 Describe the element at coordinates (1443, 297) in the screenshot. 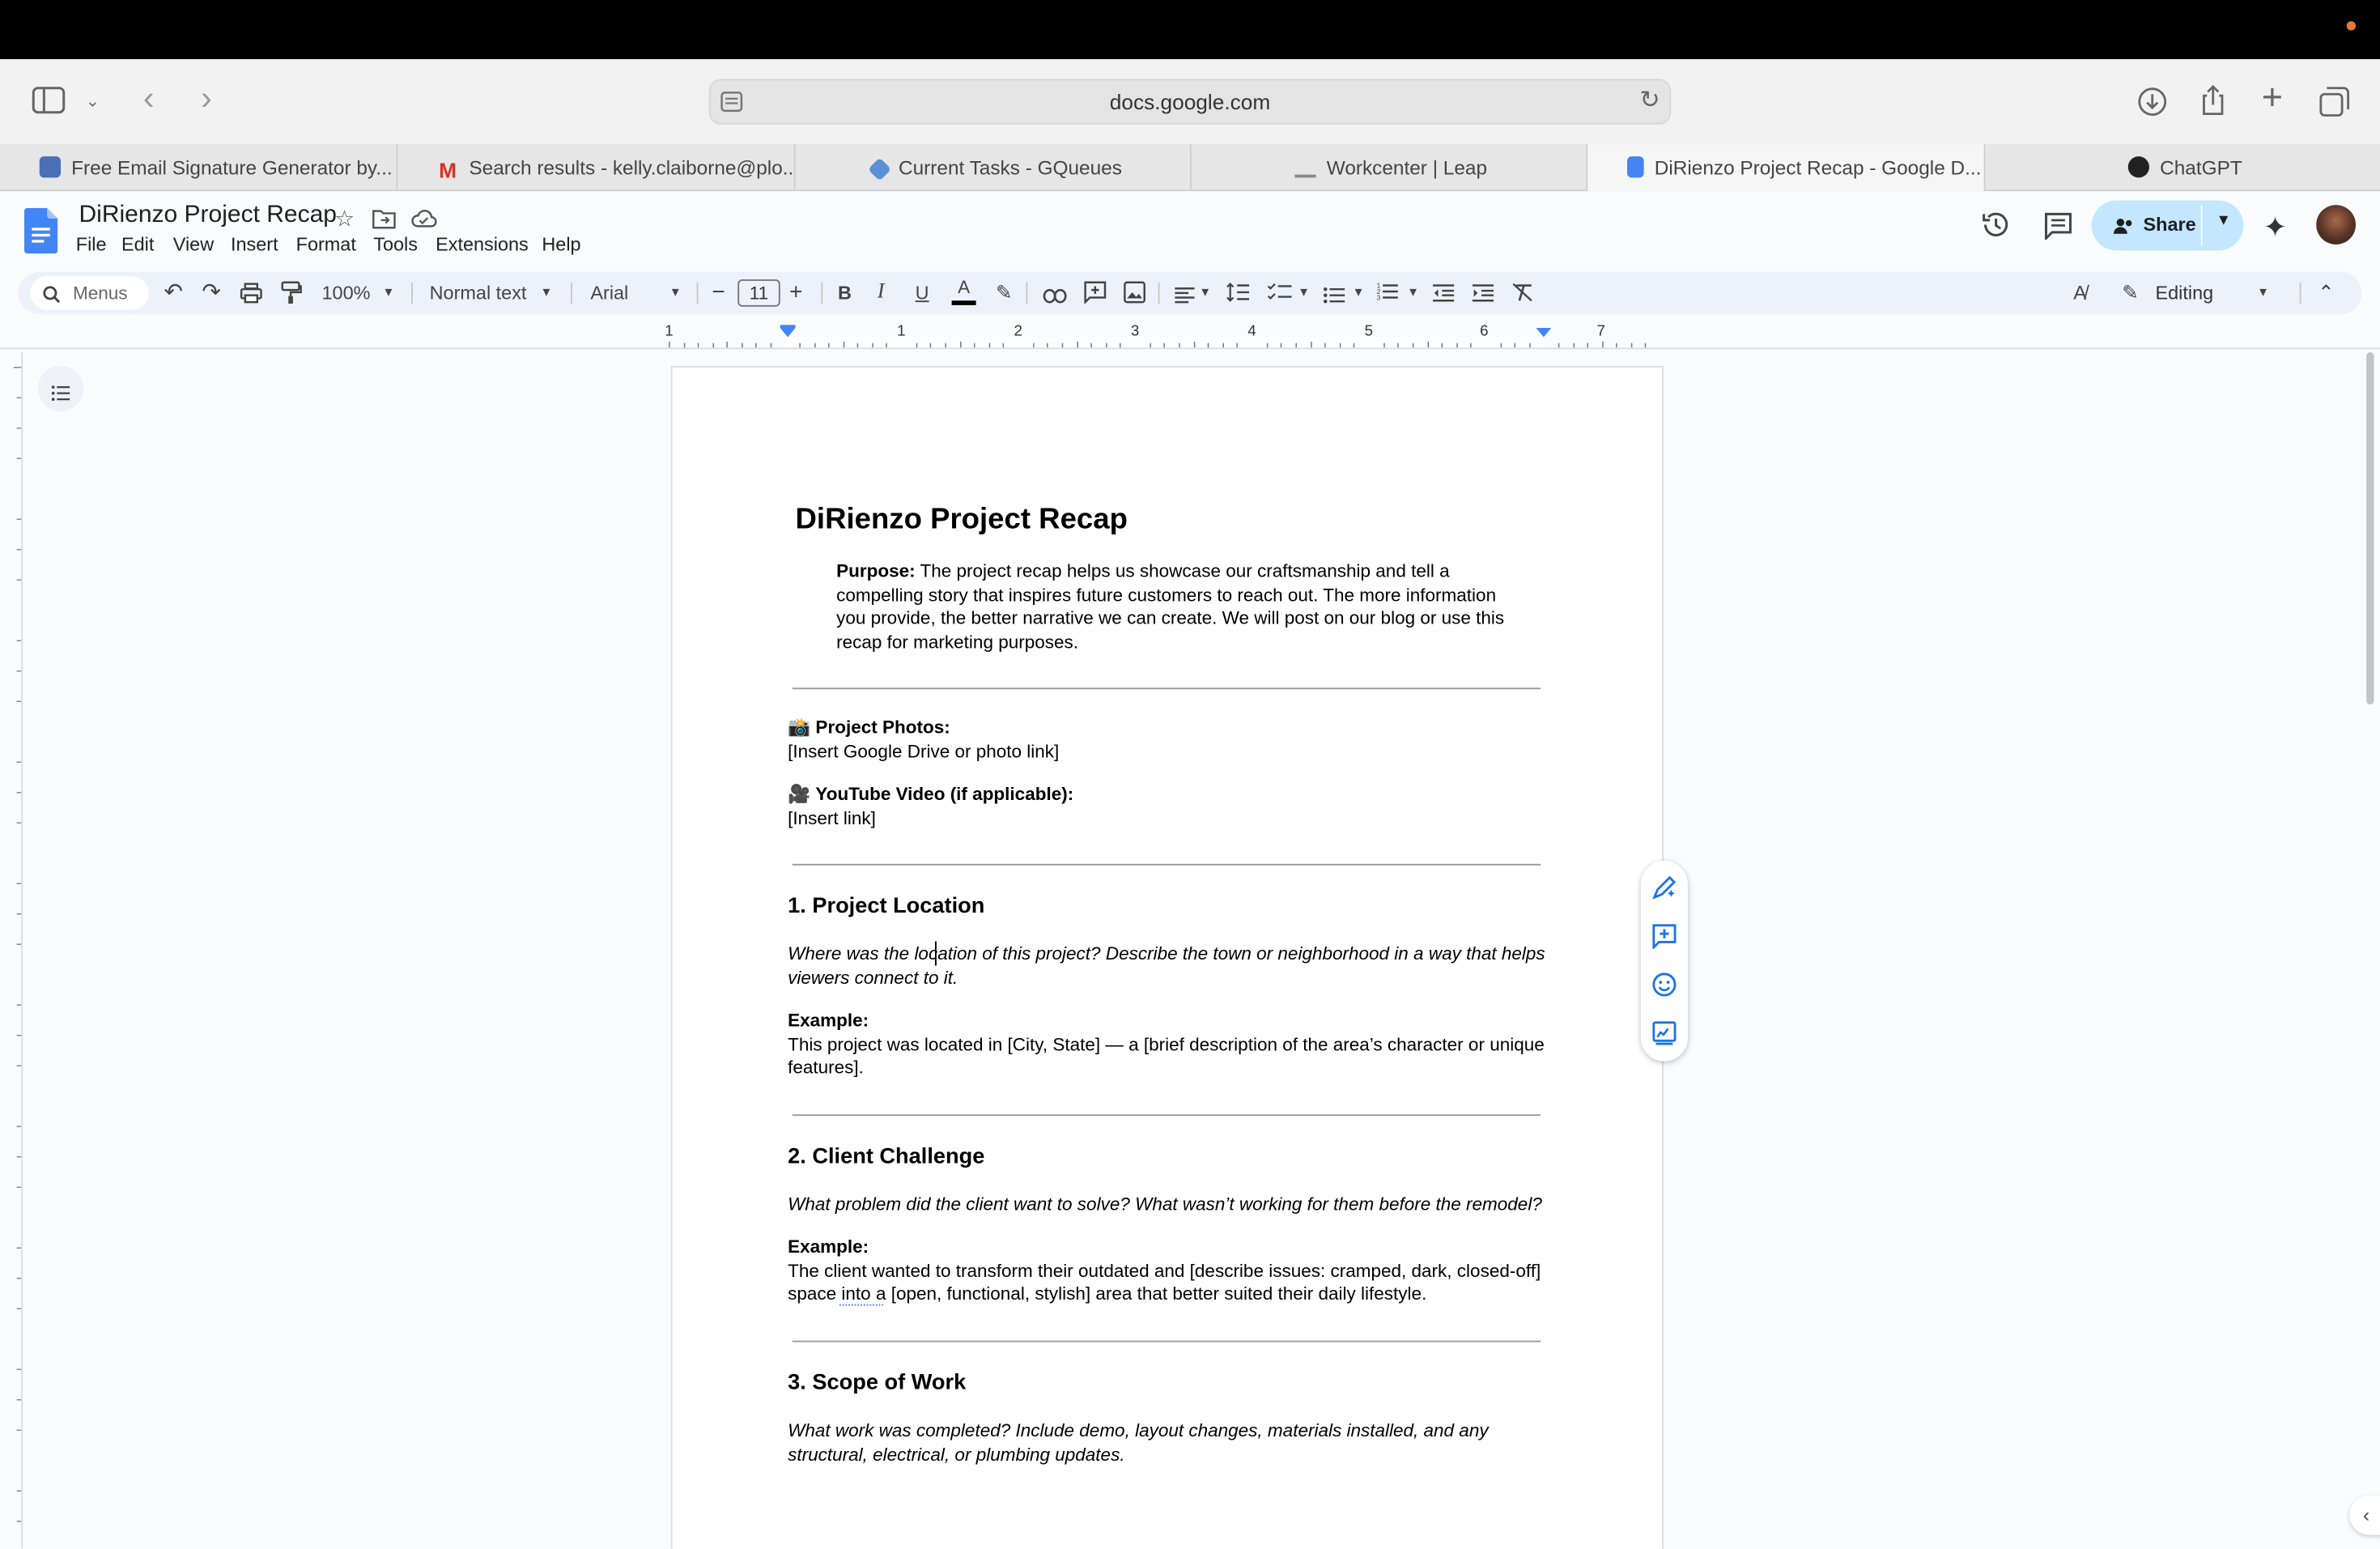

I see `decrease-indent-icon` at that location.